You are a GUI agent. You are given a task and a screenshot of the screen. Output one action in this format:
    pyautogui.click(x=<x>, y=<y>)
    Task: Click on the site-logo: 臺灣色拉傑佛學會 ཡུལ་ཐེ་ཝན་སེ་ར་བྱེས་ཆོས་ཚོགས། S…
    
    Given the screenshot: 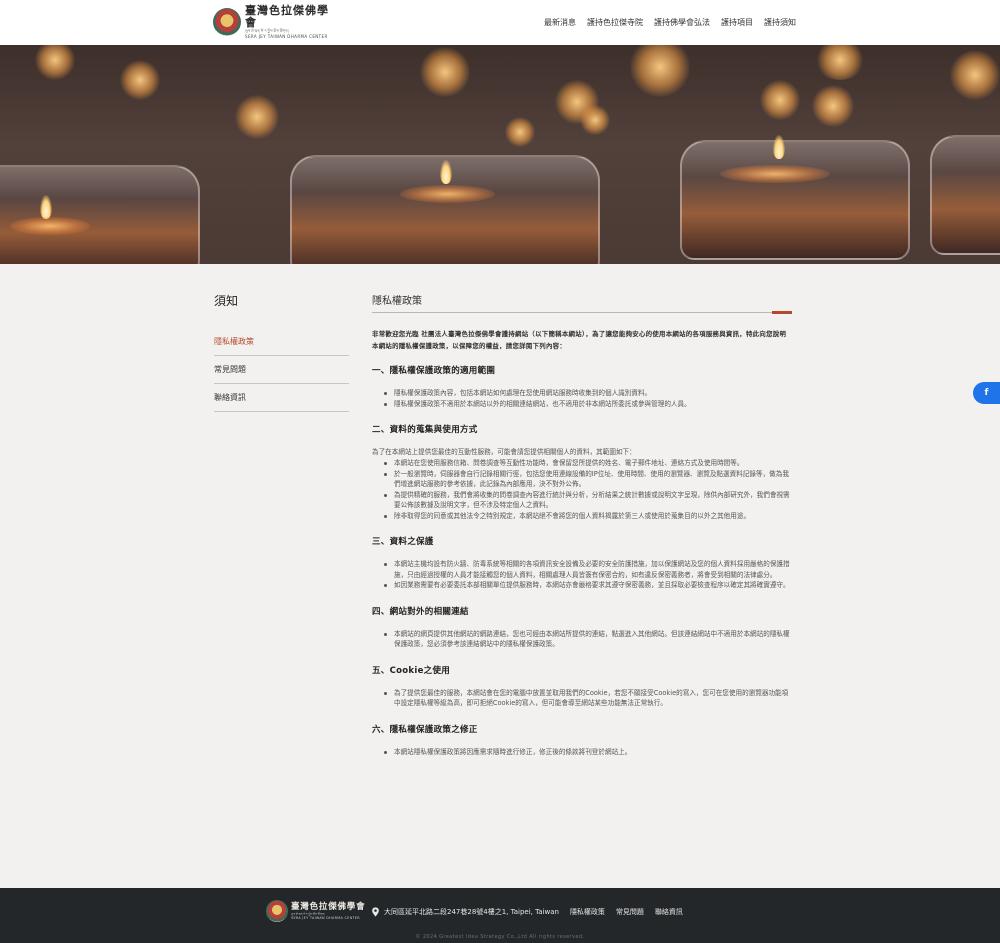 What is the action you would take?
    pyautogui.click(x=272, y=21)
    